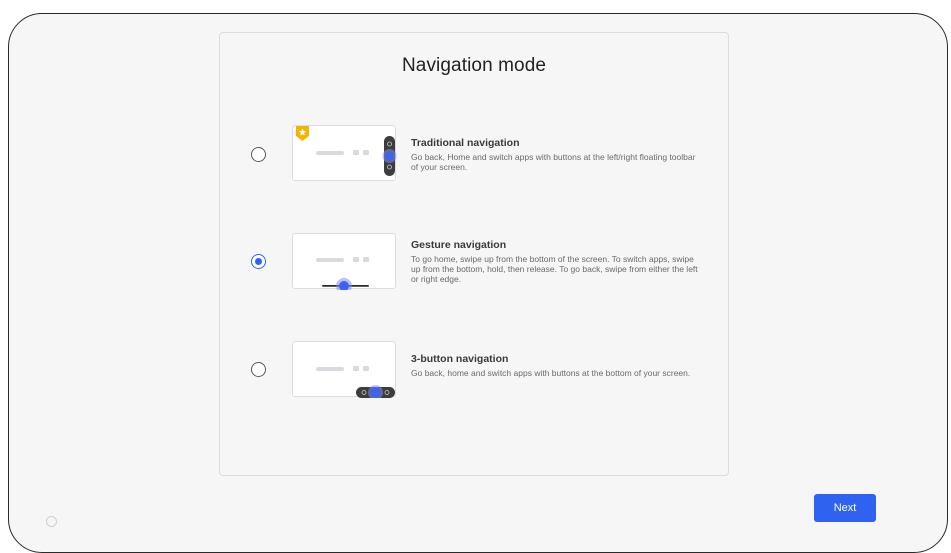 This screenshot has height=553, width=951. I want to click on traditional-preview-image, so click(344, 153).